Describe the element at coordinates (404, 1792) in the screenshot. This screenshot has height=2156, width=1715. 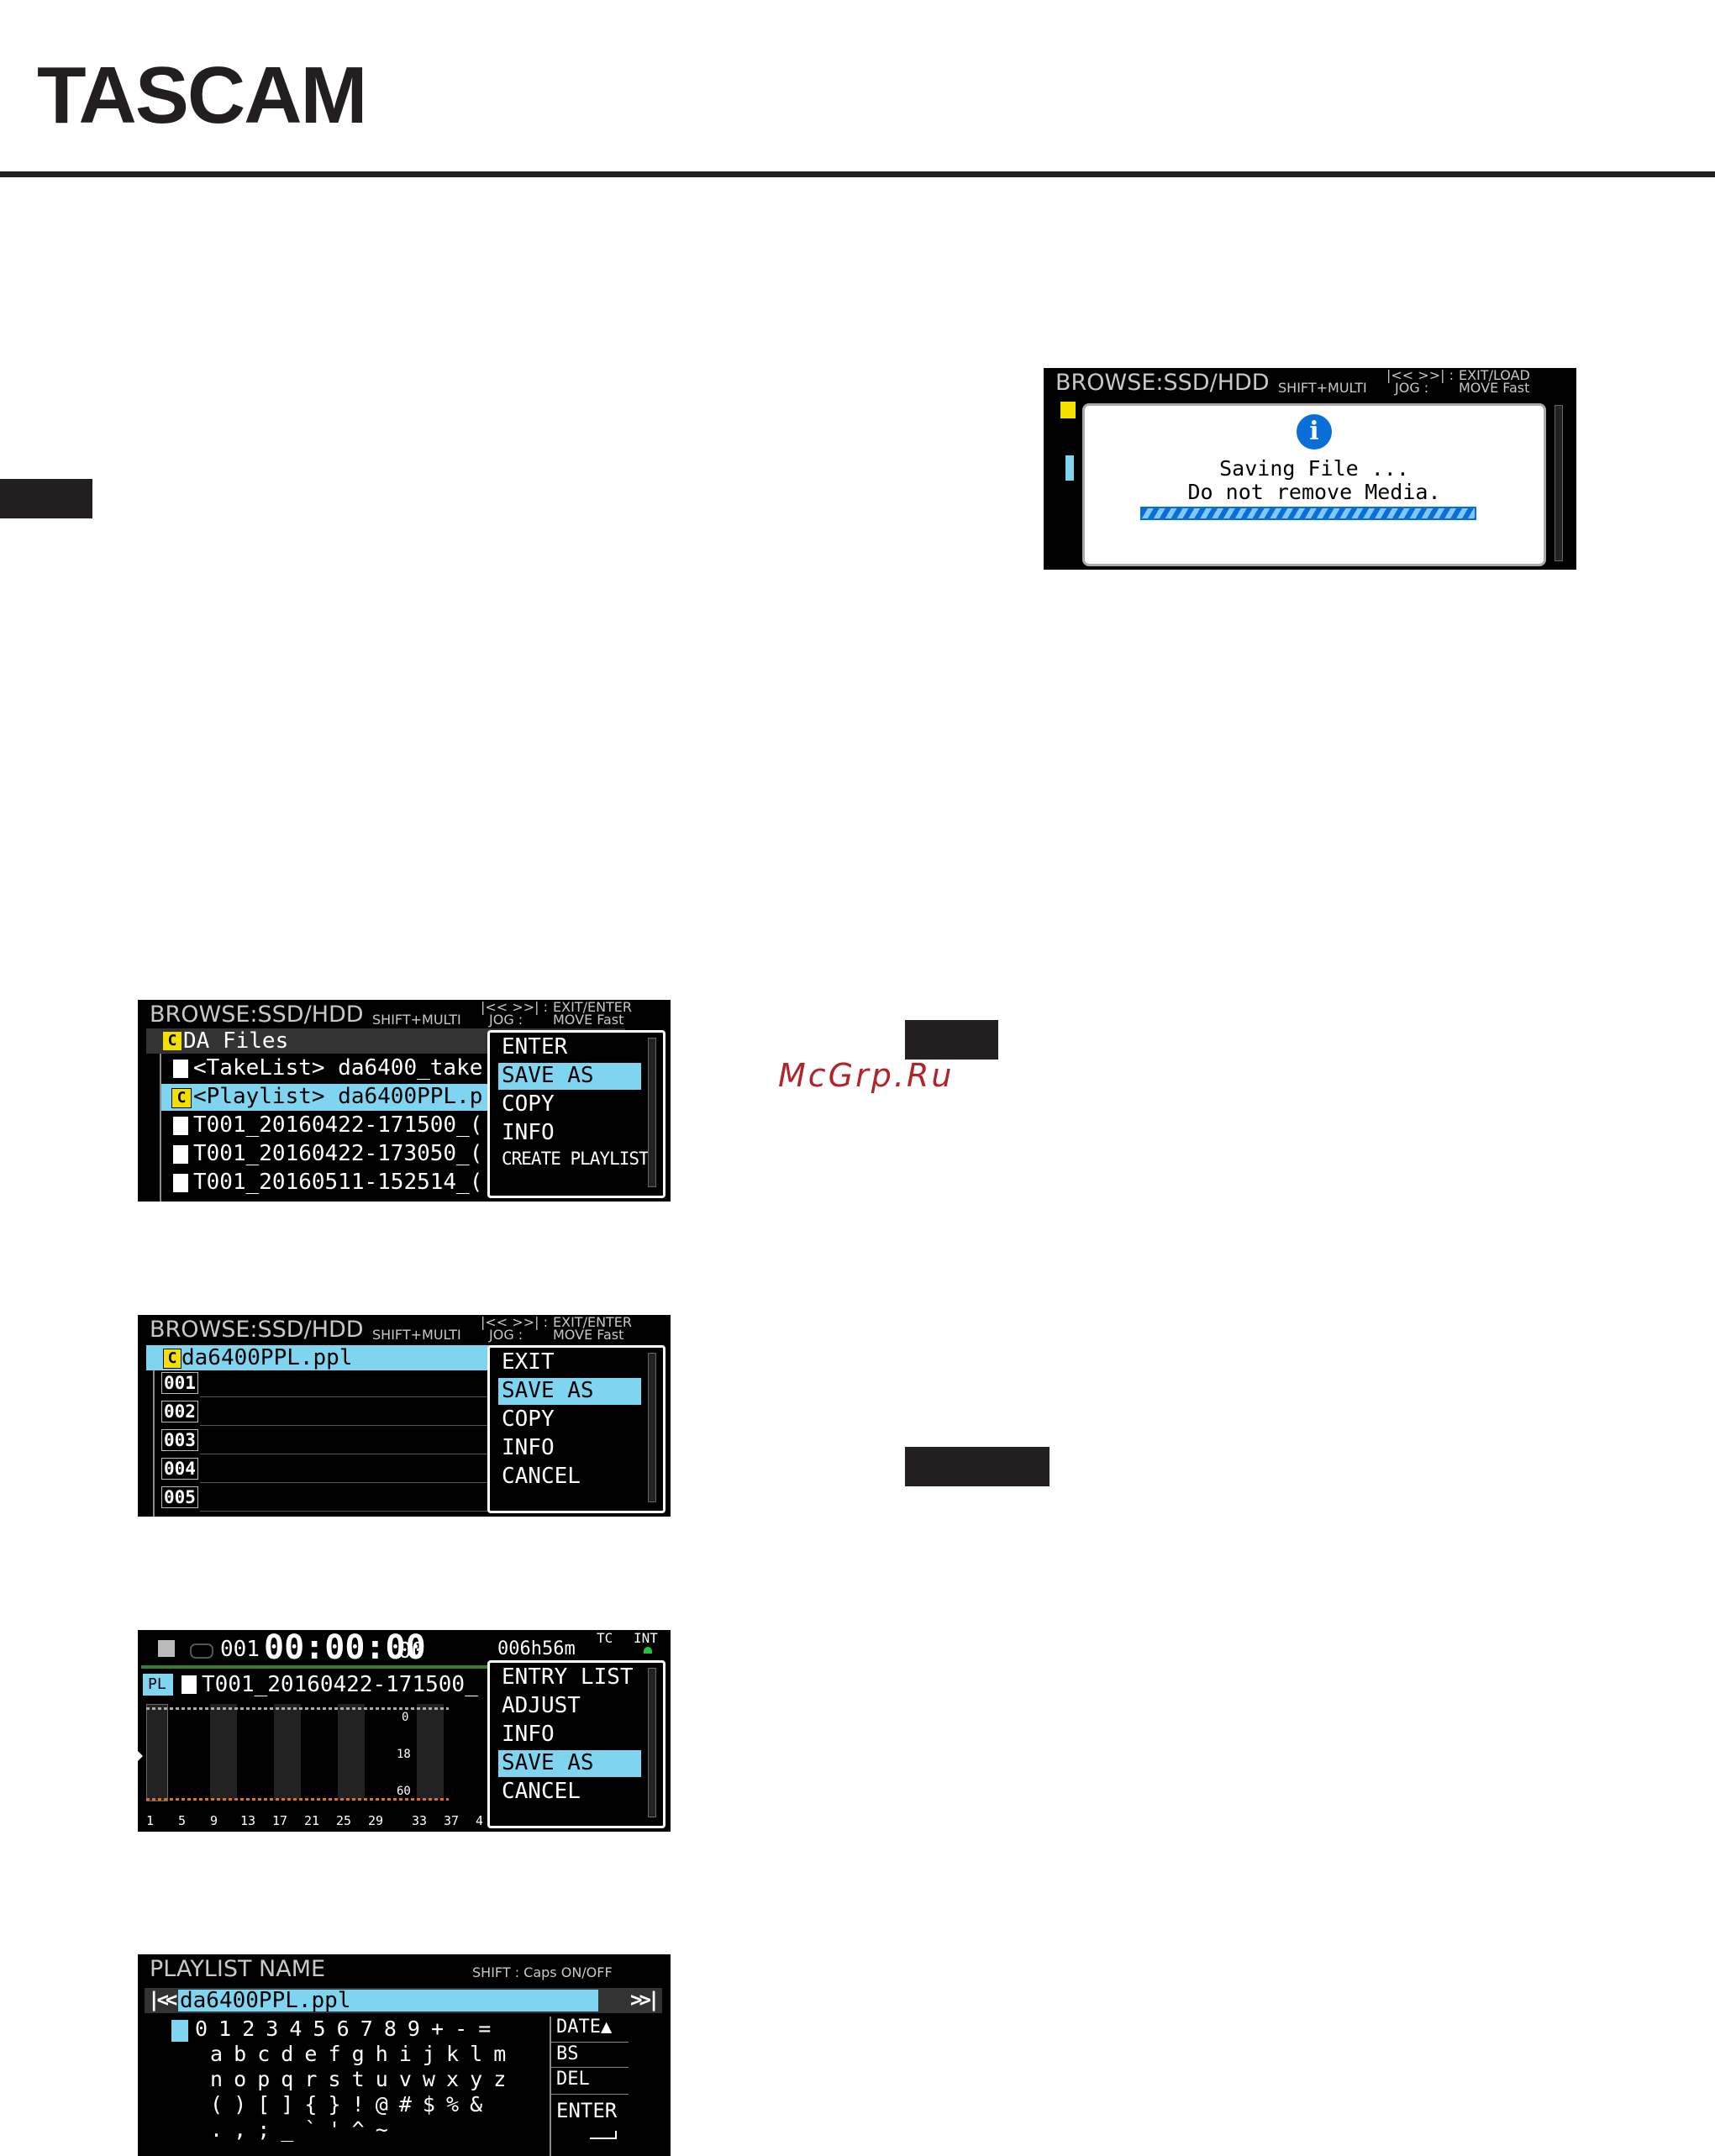
I see `scale-label: 60` at that location.